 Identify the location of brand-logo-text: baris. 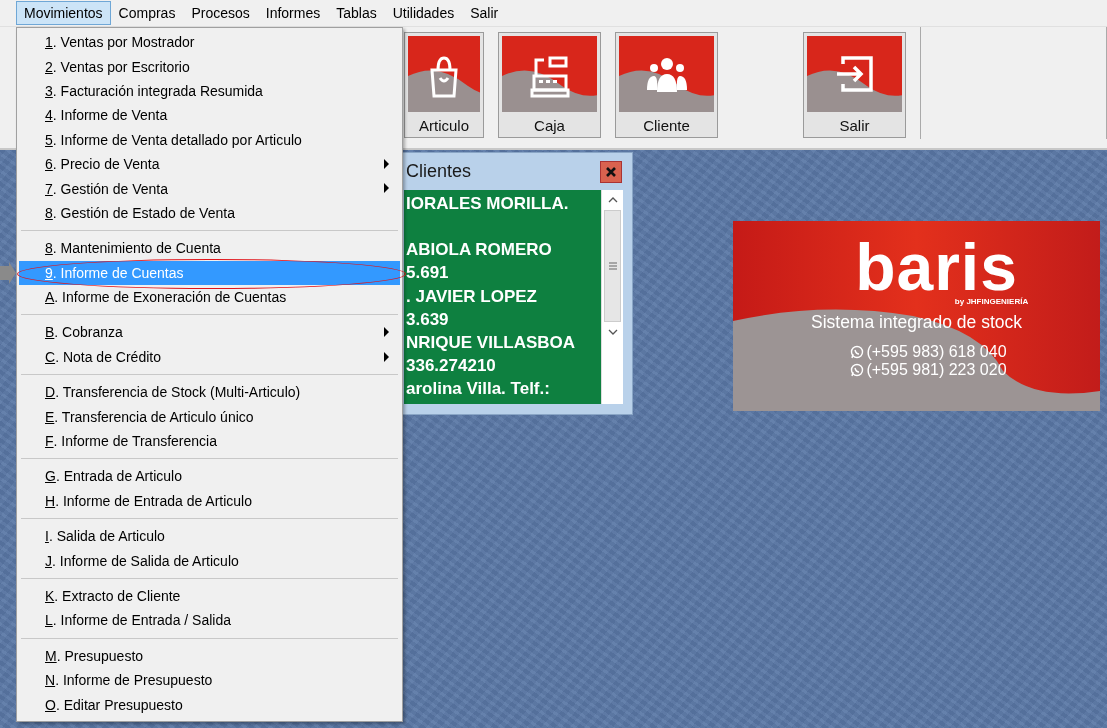
(936, 267).